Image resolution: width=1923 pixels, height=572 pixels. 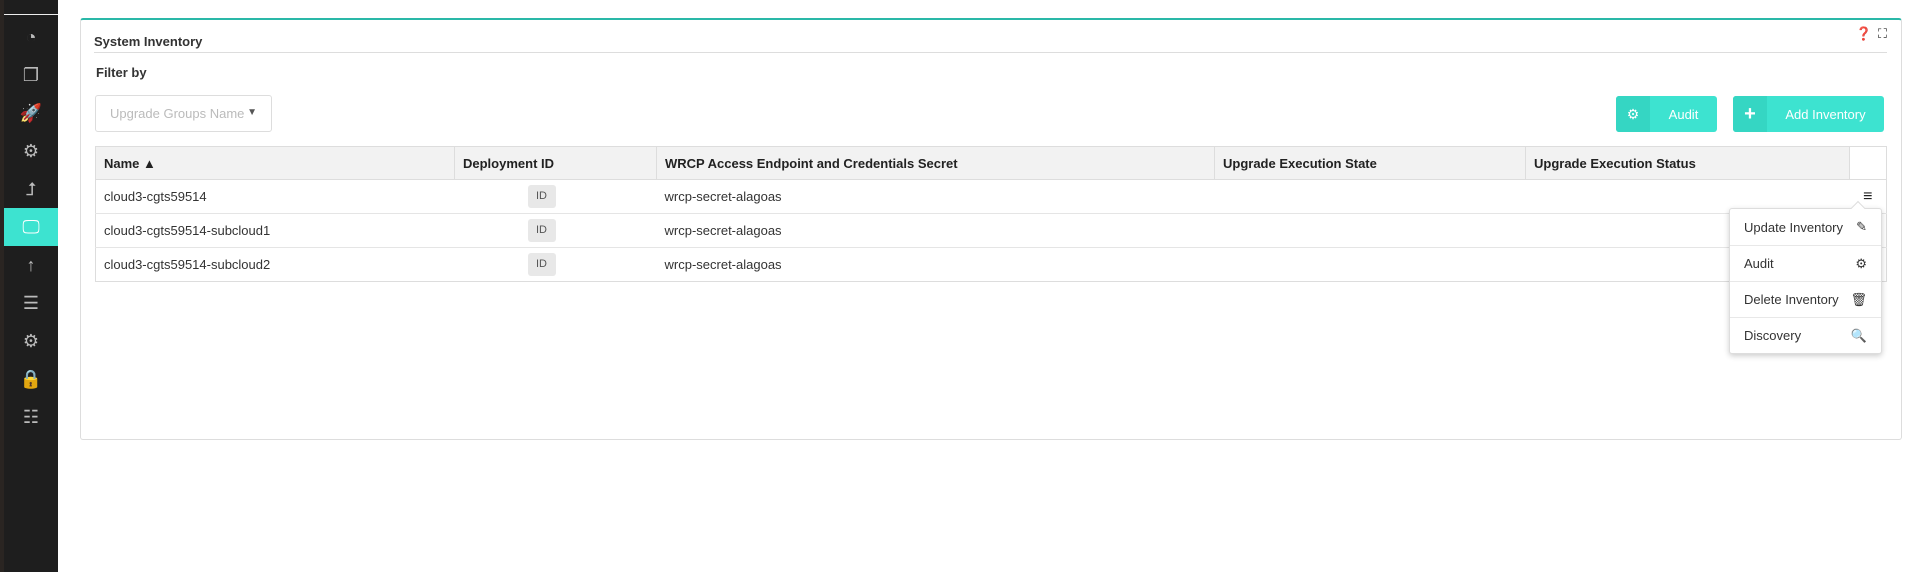 I want to click on cell-name: cloud3-cgts59514-subcloud2, so click(x=275, y=264).